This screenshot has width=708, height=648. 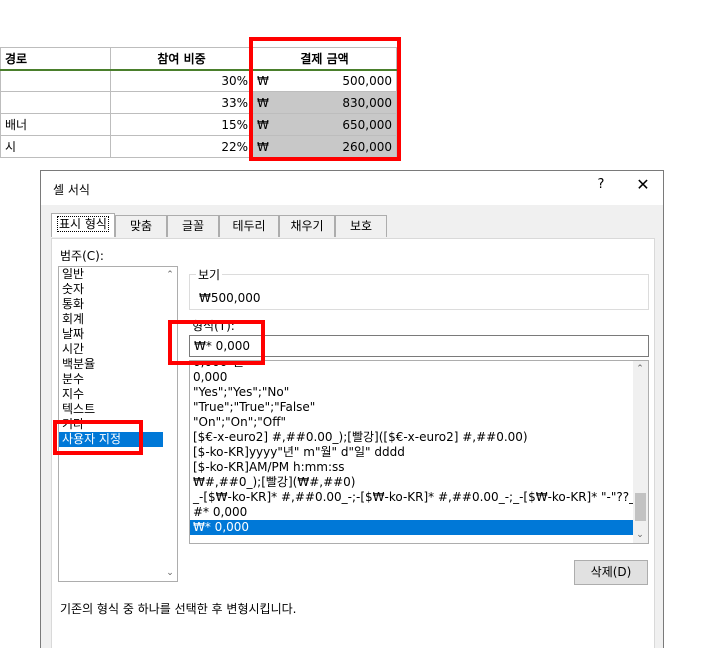 What do you see at coordinates (118, 364) in the screenshot?
I see `category-item-percentage: 백분율` at bounding box center [118, 364].